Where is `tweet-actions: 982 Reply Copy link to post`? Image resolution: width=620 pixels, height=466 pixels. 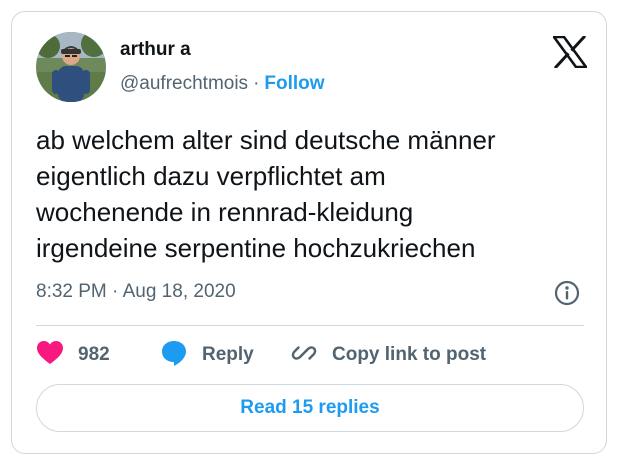 tweet-actions: 982 Reply Copy link to post is located at coordinates (310, 355).